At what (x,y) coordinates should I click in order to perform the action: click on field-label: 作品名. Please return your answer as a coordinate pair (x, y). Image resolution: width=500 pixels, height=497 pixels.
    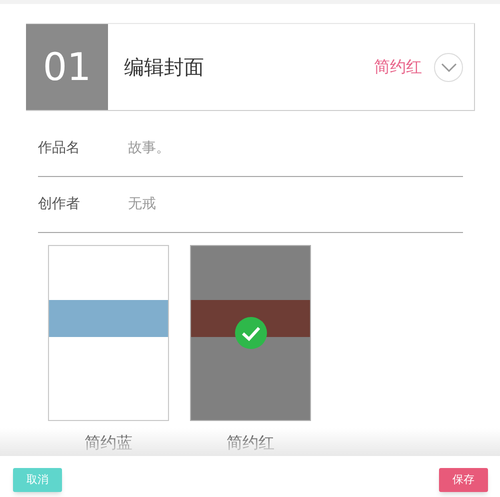
    Looking at the image, I should click on (59, 148).